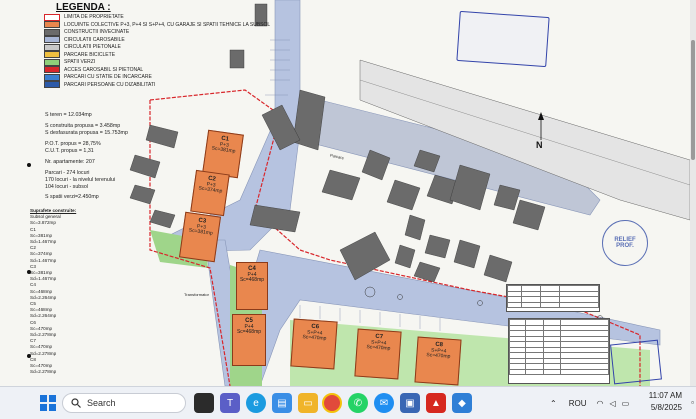  I want to click on legend-item: CIRCULATII PIETONALE, so click(154, 47).